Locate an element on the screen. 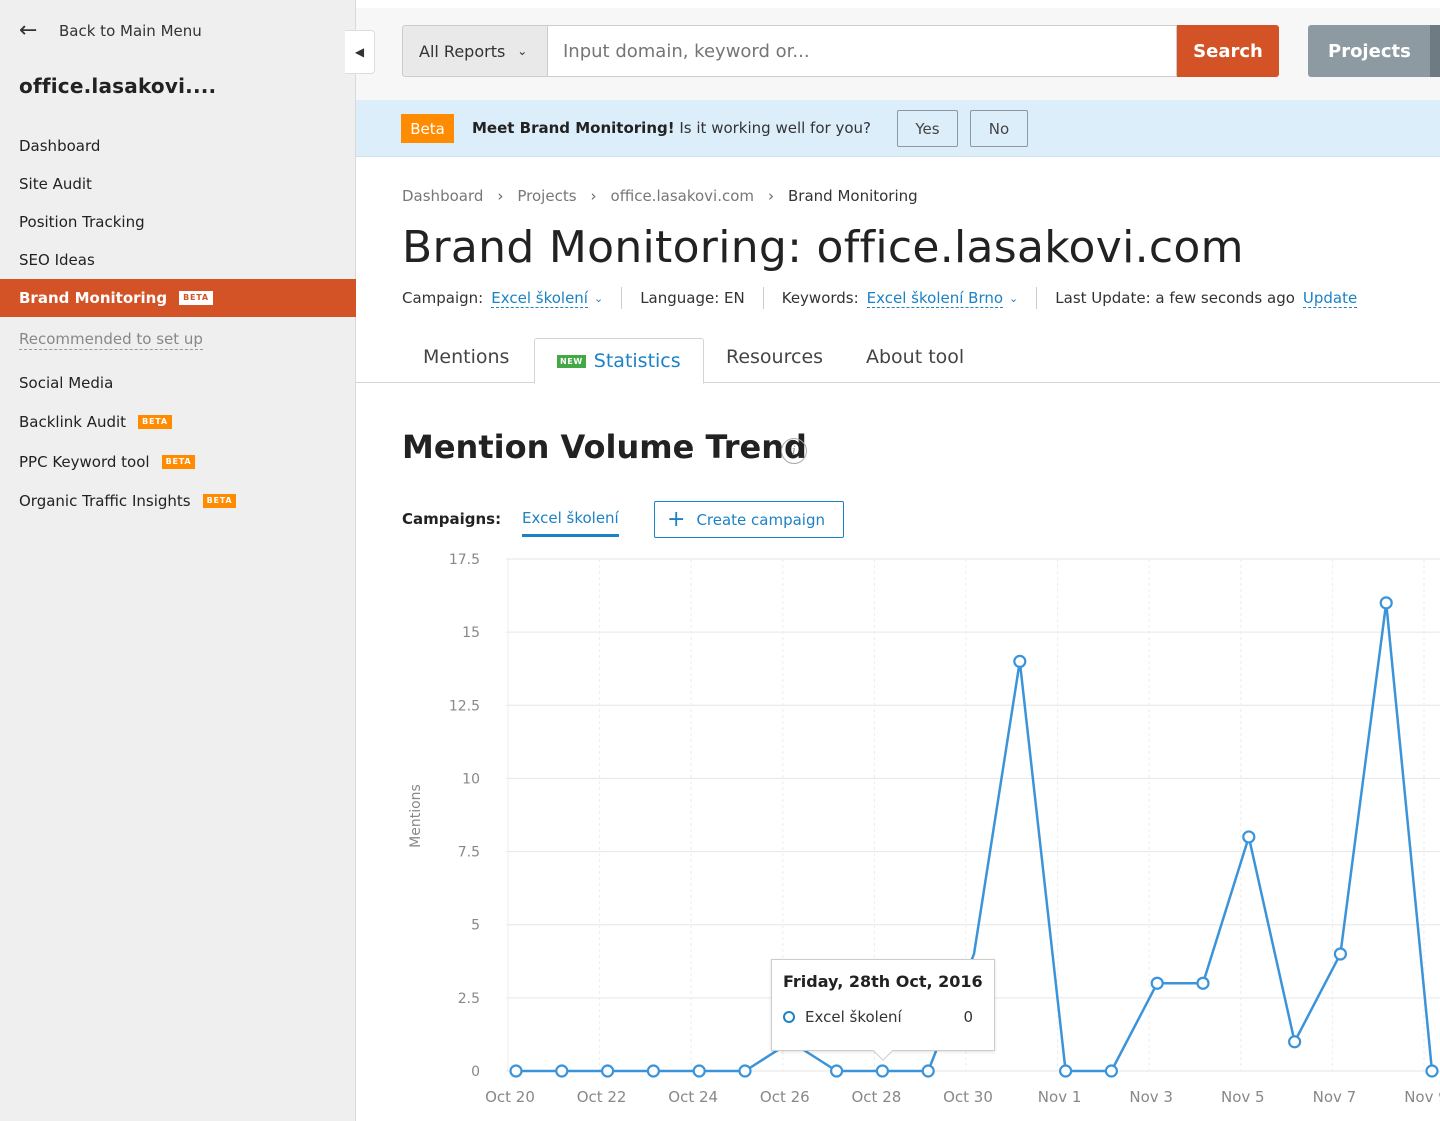 The width and height of the screenshot is (1440, 1121). sidebar-item-position-tracking: Position Tracking is located at coordinates (178, 222).